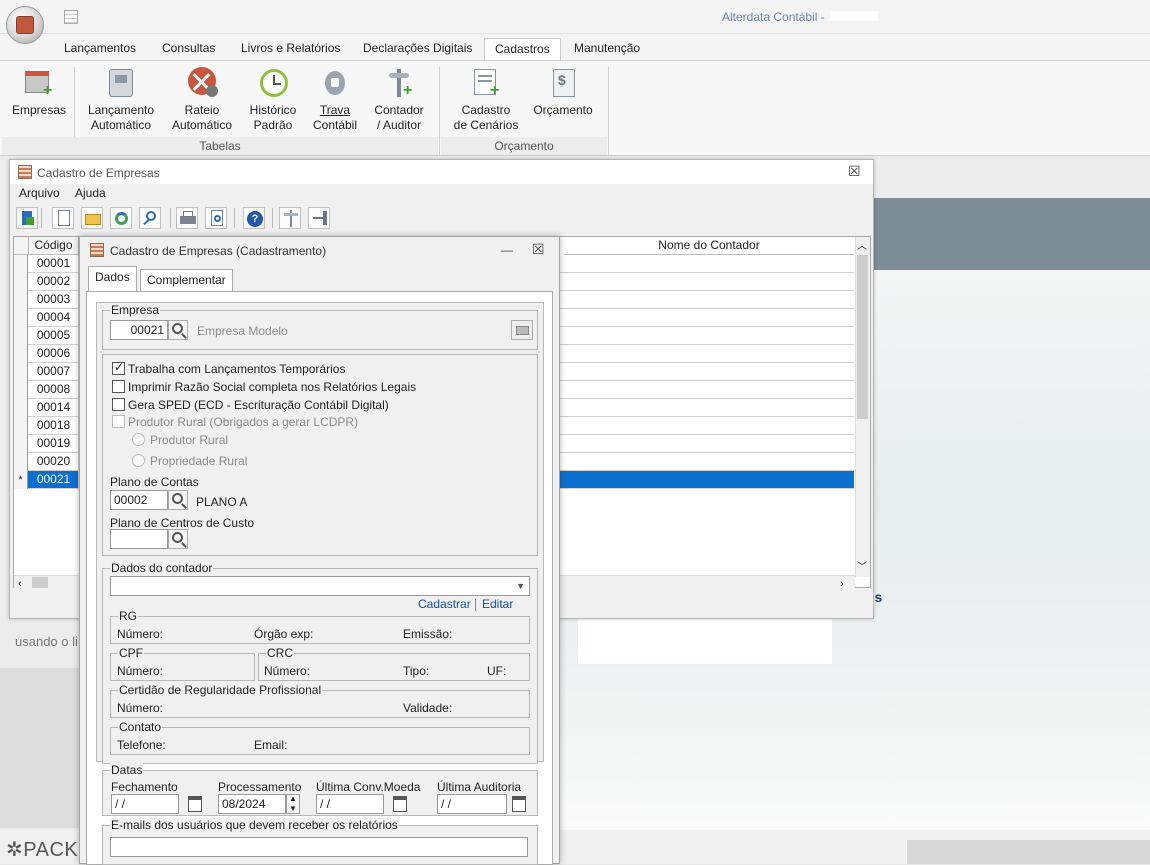 The height and width of the screenshot is (865, 1150). What do you see at coordinates (202, 100) in the screenshot?
I see `rateio-automatico-button: Rateio Automático` at bounding box center [202, 100].